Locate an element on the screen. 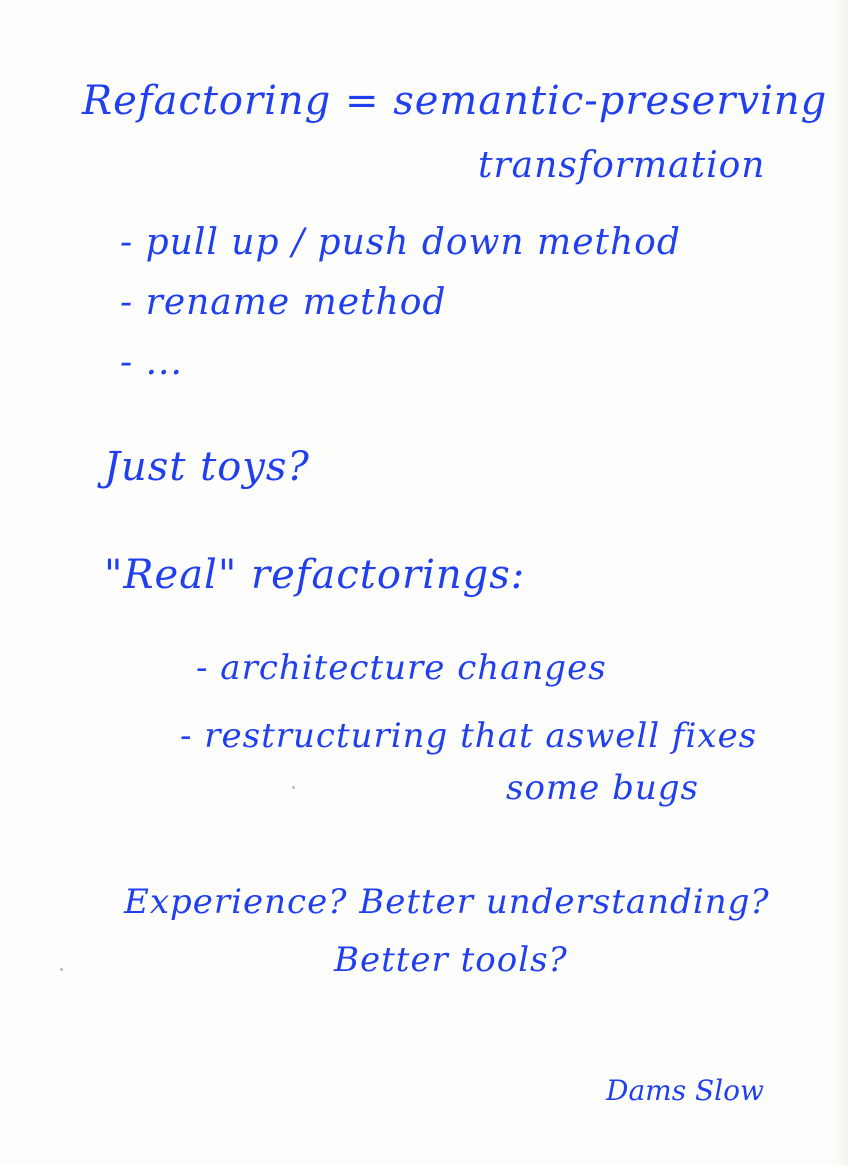 The width and height of the screenshot is (848, 1165). title-line-2: transformation is located at coordinates (622, 165).